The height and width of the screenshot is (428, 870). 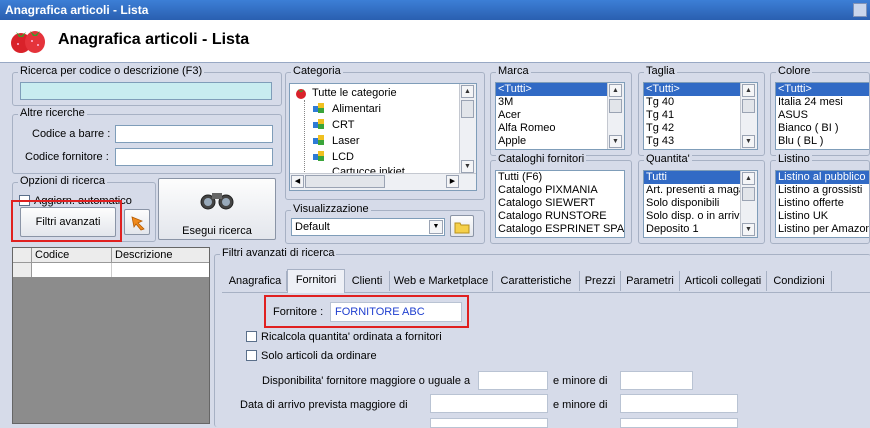 What do you see at coordinates (462, 226) in the screenshot?
I see `folder-button` at bounding box center [462, 226].